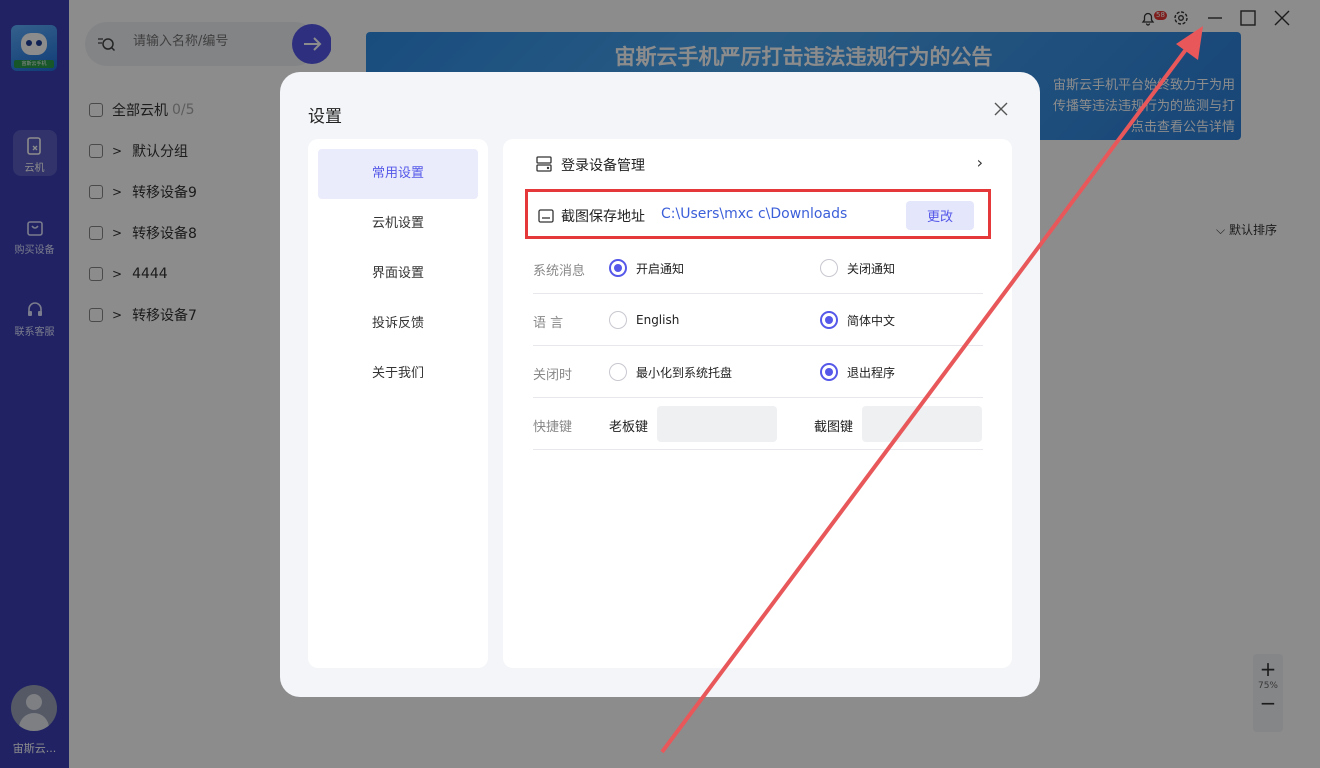 This screenshot has width=1320, height=768. Describe the element at coordinates (398, 324) in the screenshot. I see `nav-feedback: 投诉反馈` at that location.